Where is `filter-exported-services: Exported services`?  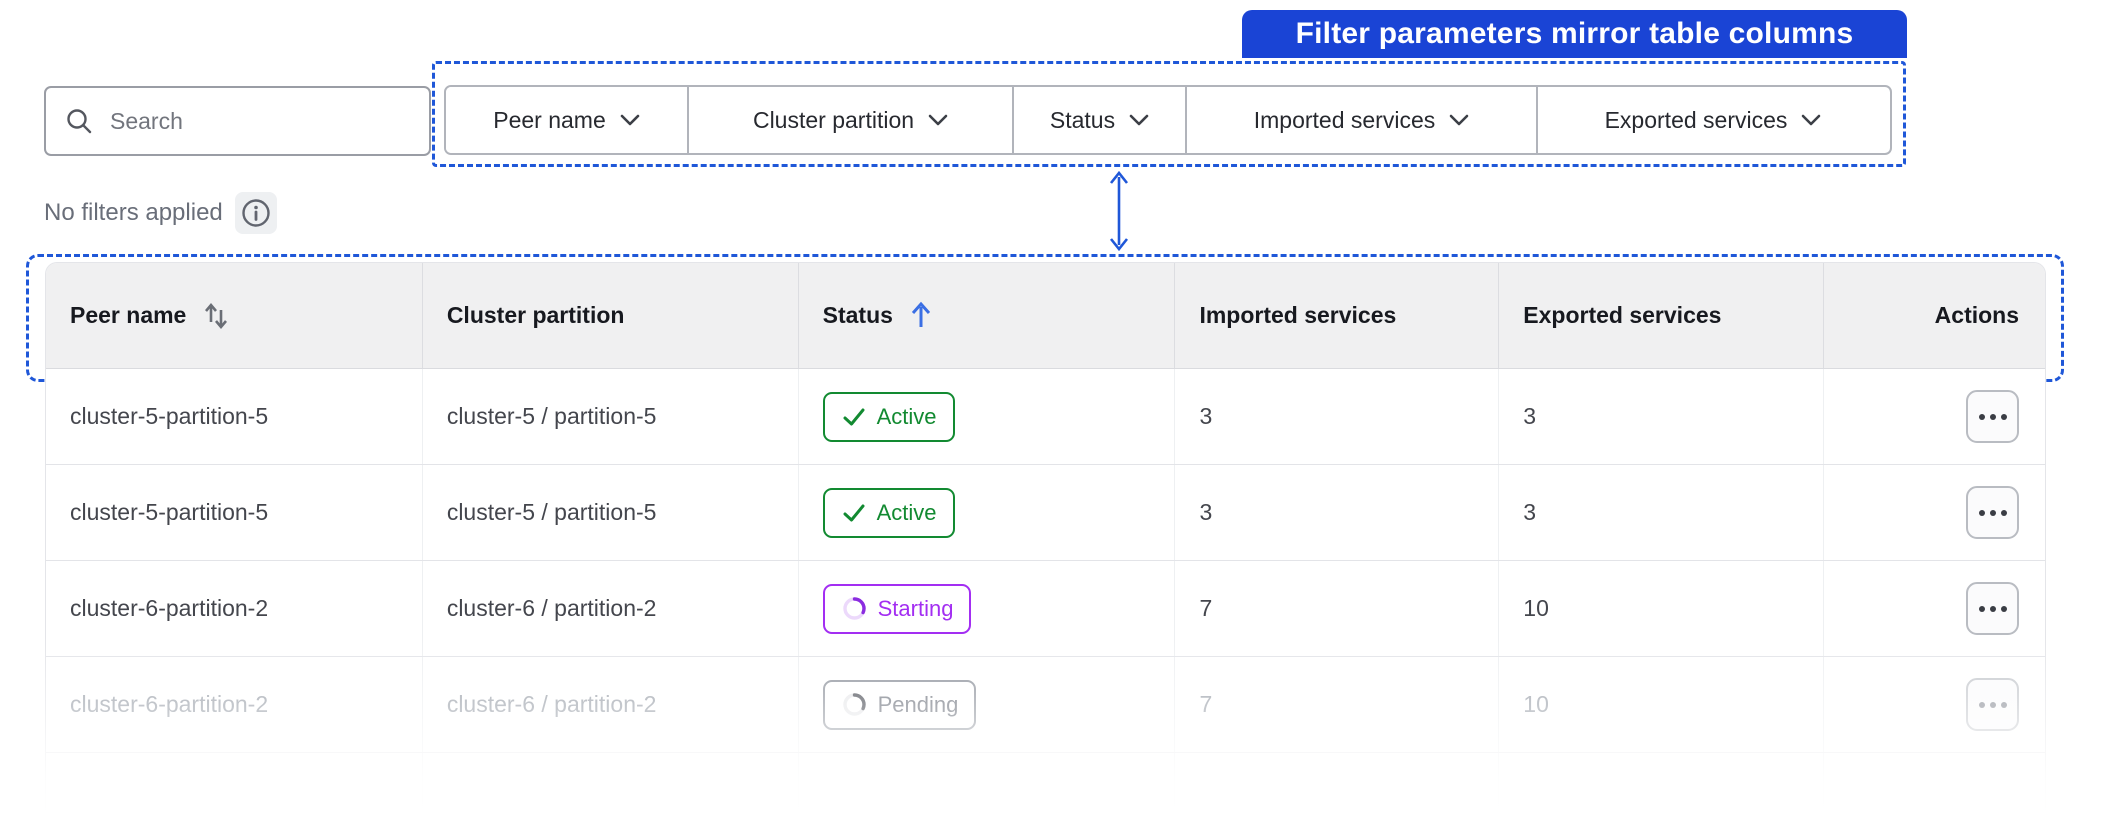 filter-exported-services: Exported services is located at coordinates (1713, 120).